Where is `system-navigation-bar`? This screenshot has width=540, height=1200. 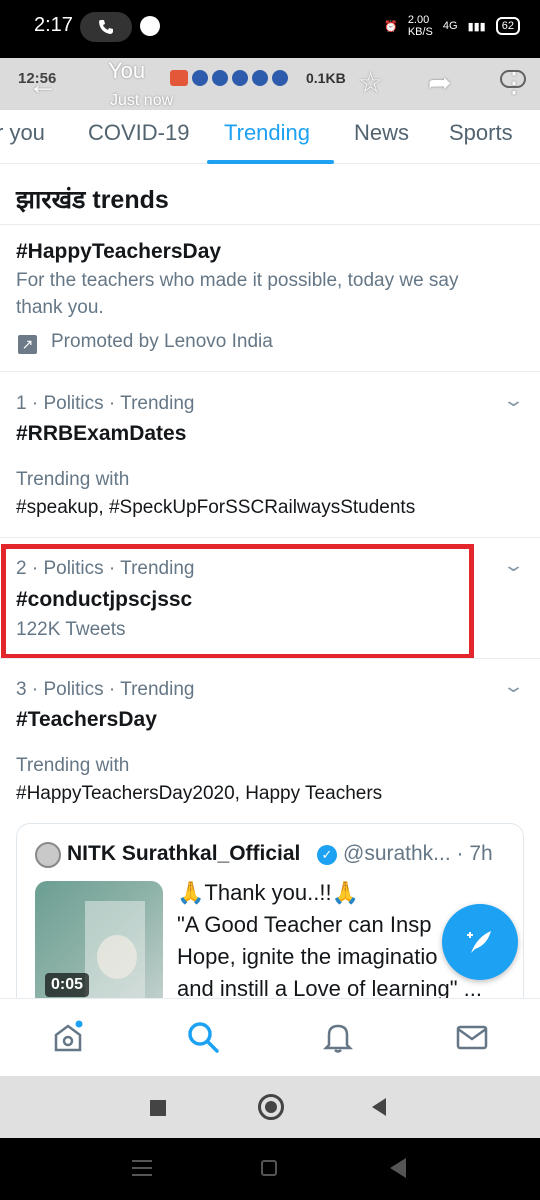
system-navigation-bar is located at coordinates (270, 1107).